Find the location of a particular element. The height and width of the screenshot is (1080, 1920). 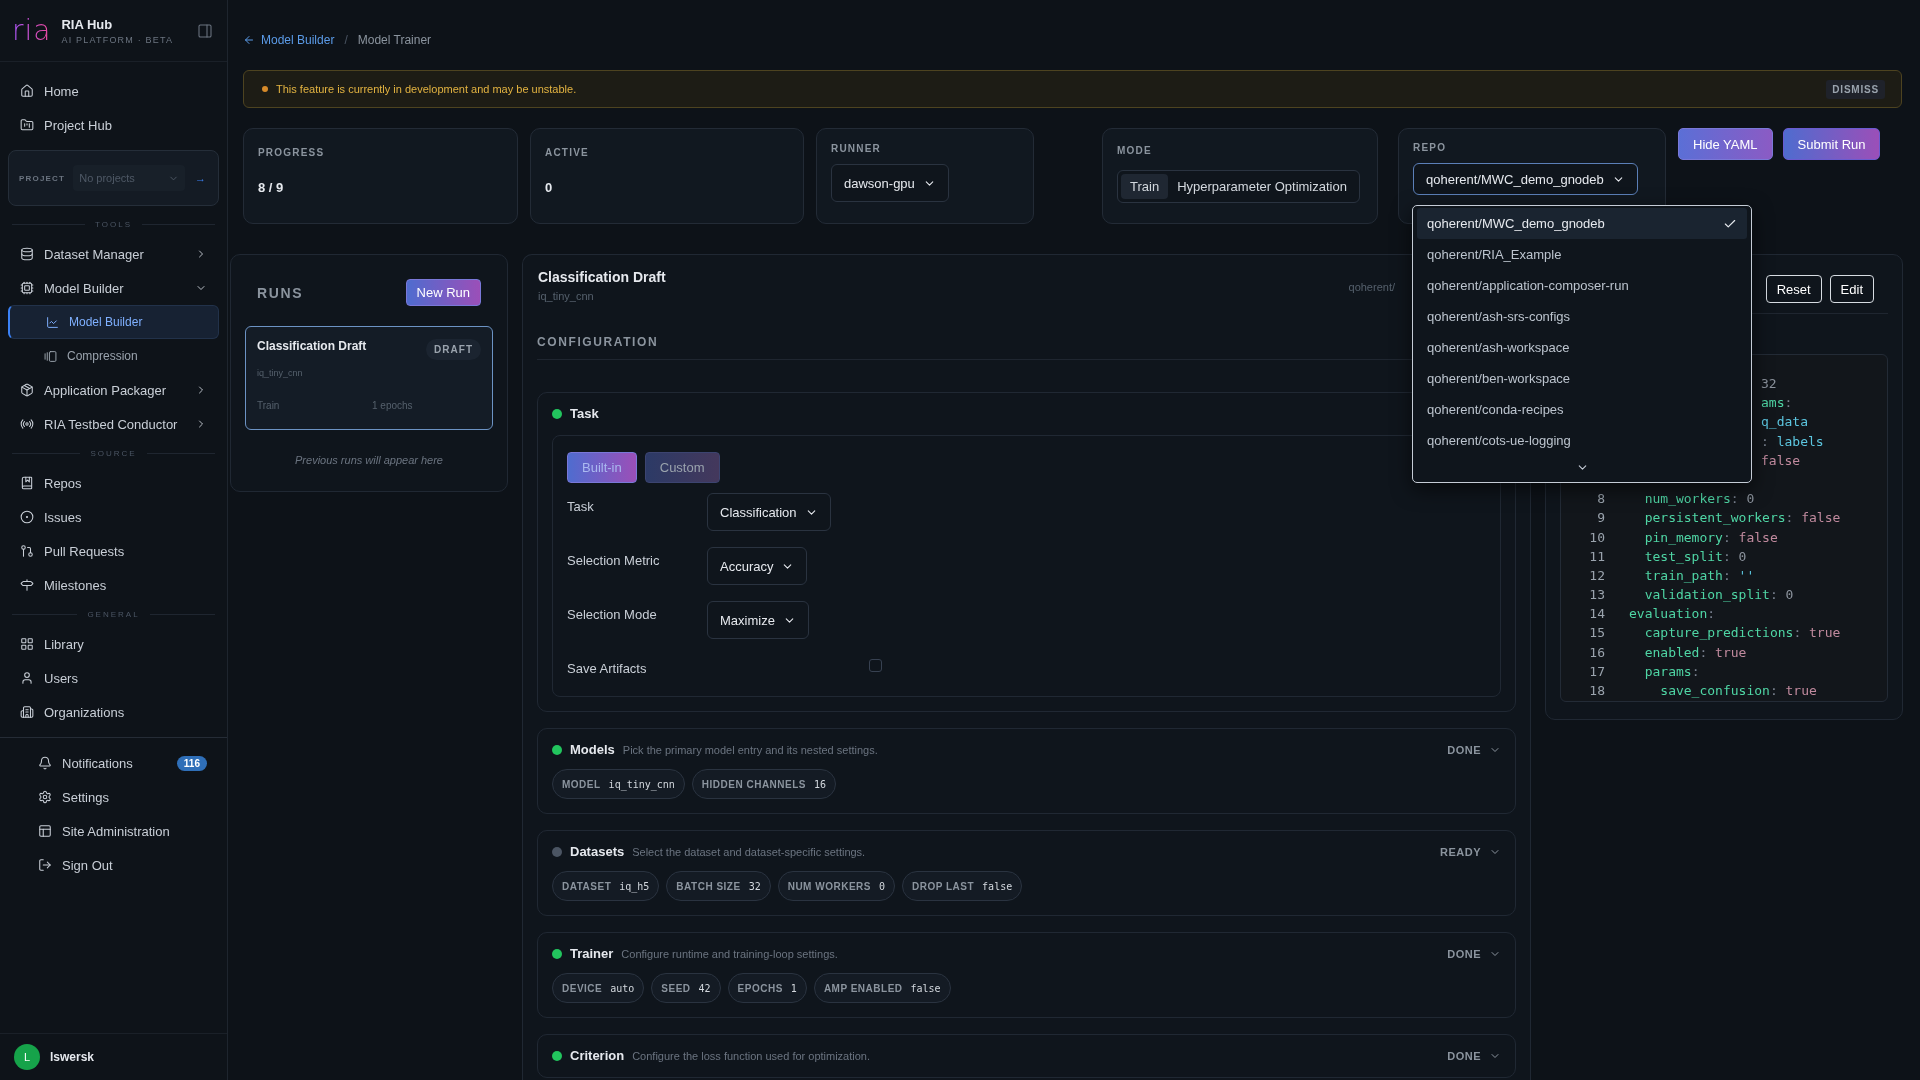

repo-option: qoherent/MWC_demo_gnodeb is located at coordinates (1582, 223).